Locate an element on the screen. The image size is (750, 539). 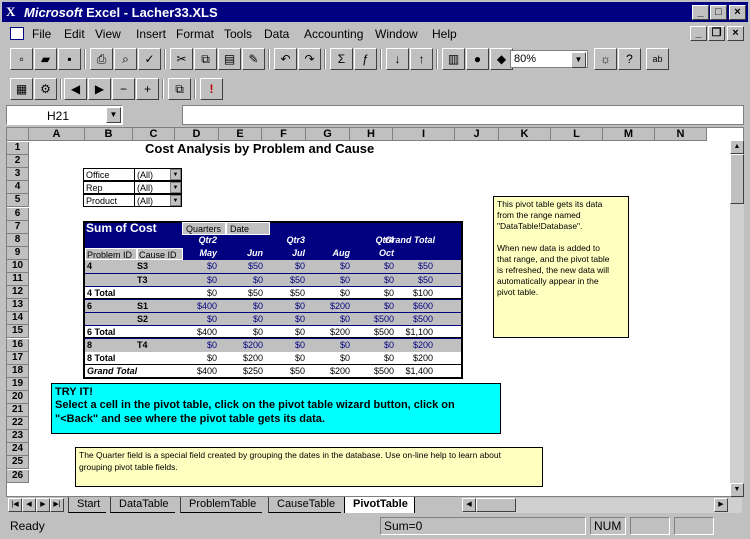
chevron-down-icon: ▼ is located at coordinates (113, 115).